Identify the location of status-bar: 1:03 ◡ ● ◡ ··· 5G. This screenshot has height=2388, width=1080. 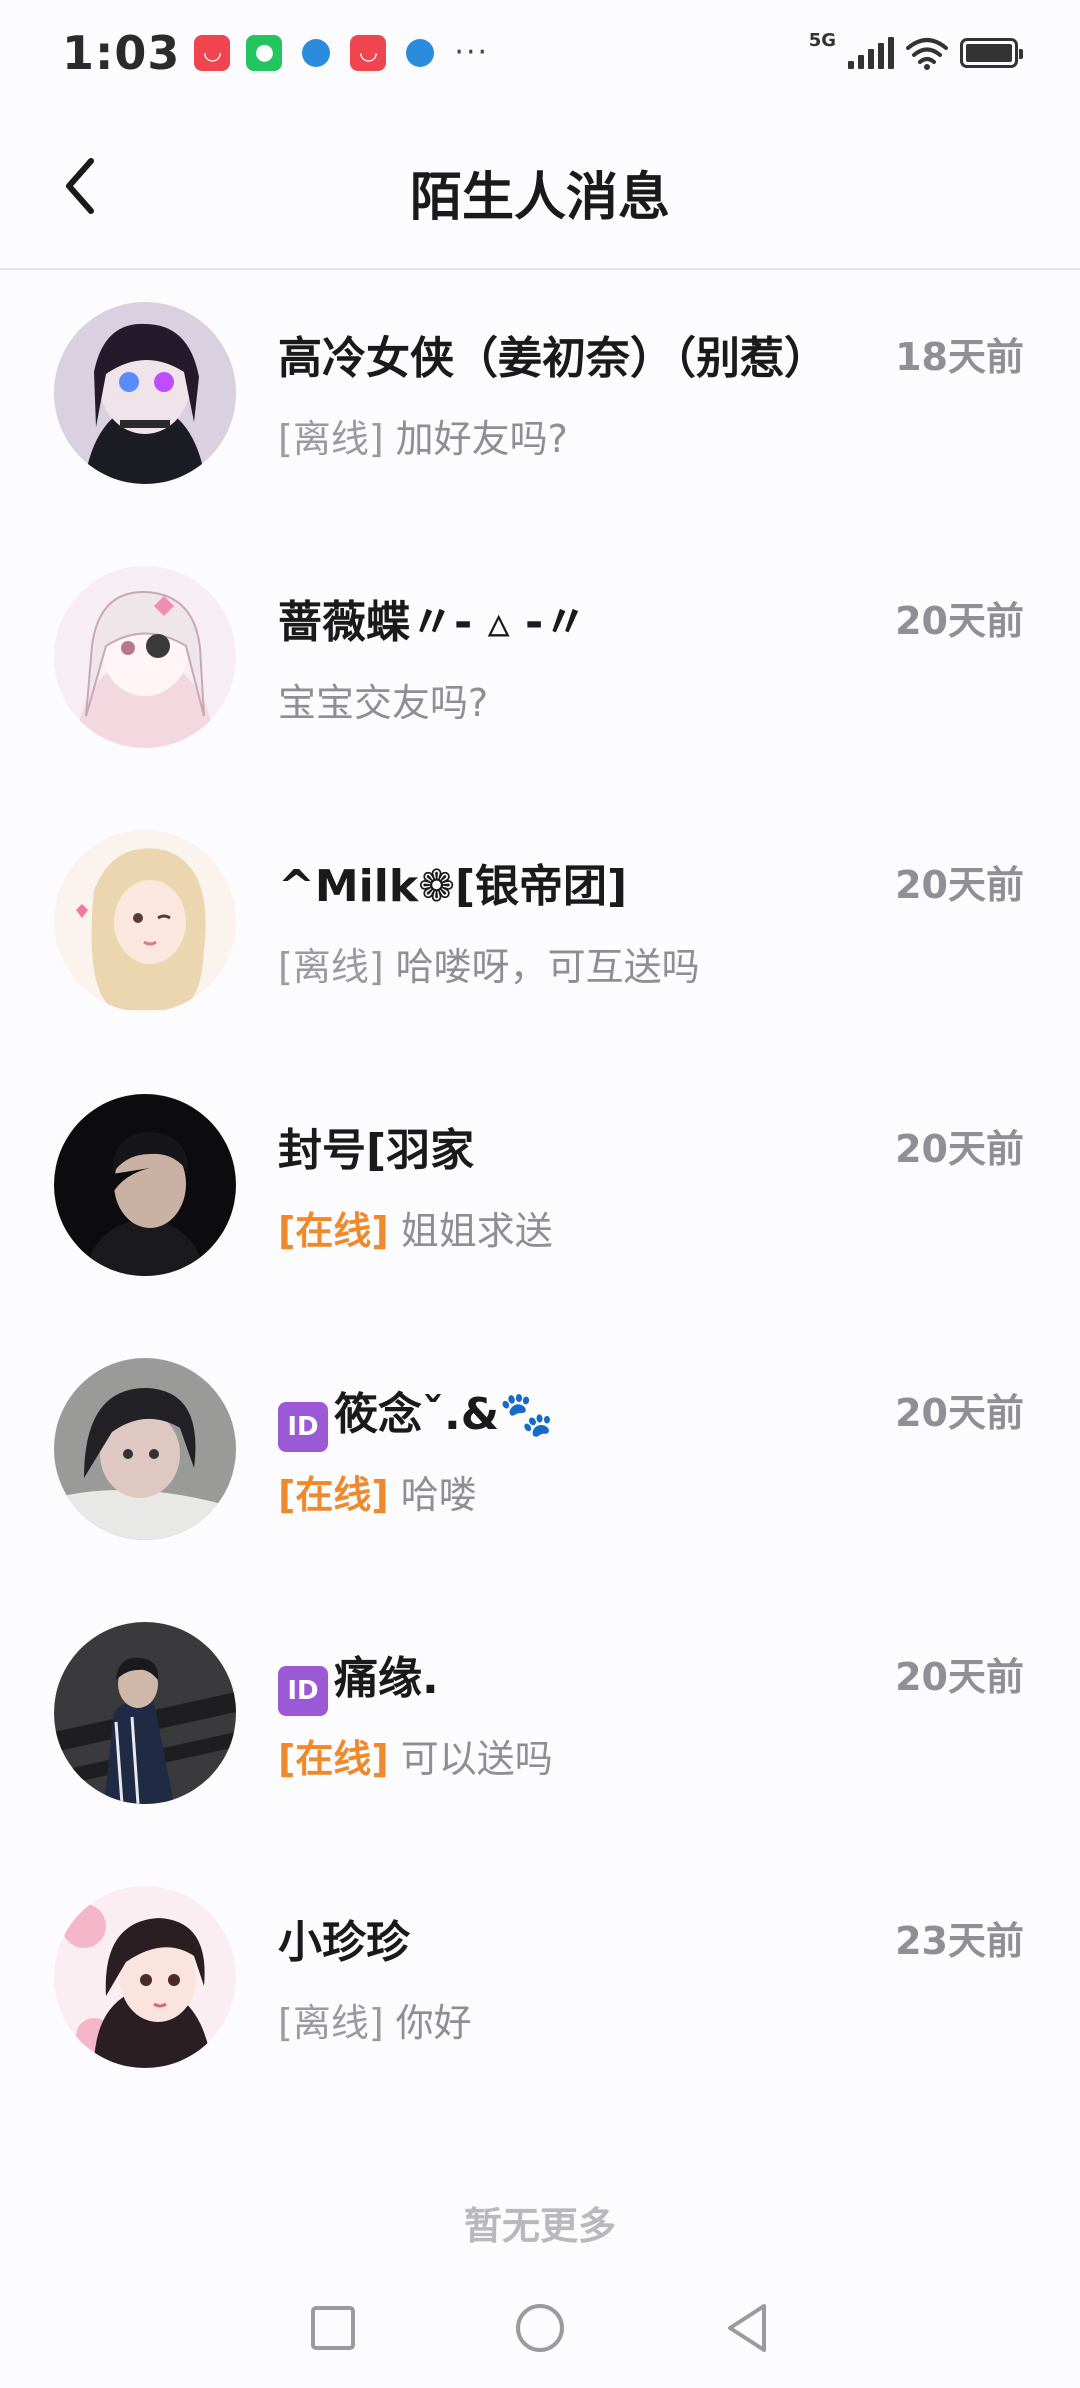
(540, 52).